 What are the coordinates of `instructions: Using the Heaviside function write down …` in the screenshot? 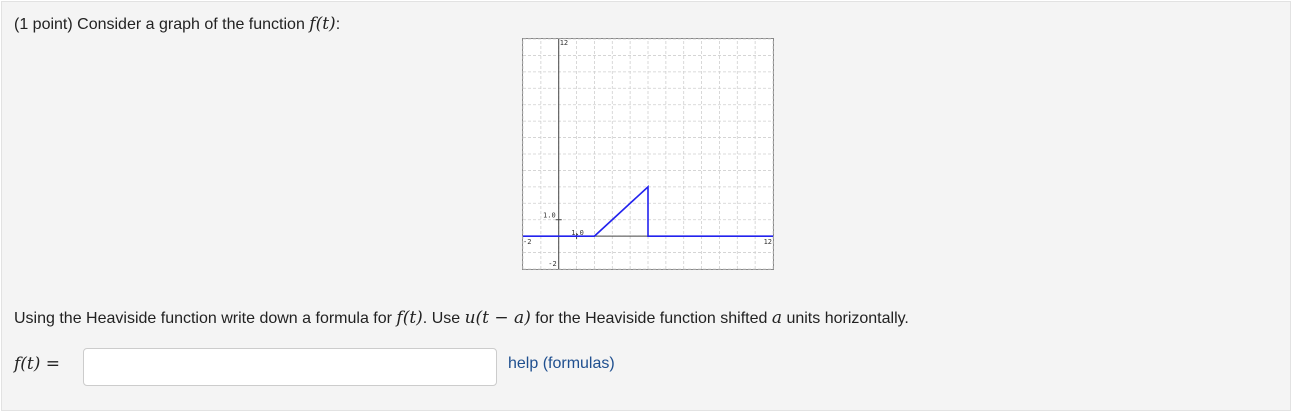 It's located at (461, 318).